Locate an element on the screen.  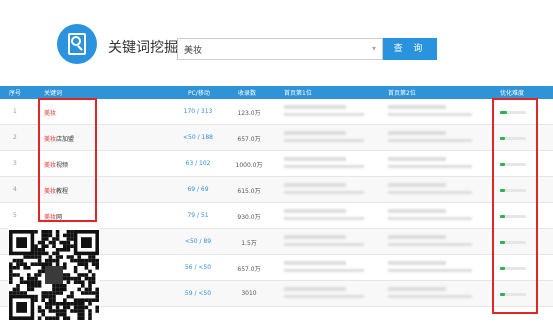
col-rank-2: 首页第2位 is located at coordinates (402, 93).